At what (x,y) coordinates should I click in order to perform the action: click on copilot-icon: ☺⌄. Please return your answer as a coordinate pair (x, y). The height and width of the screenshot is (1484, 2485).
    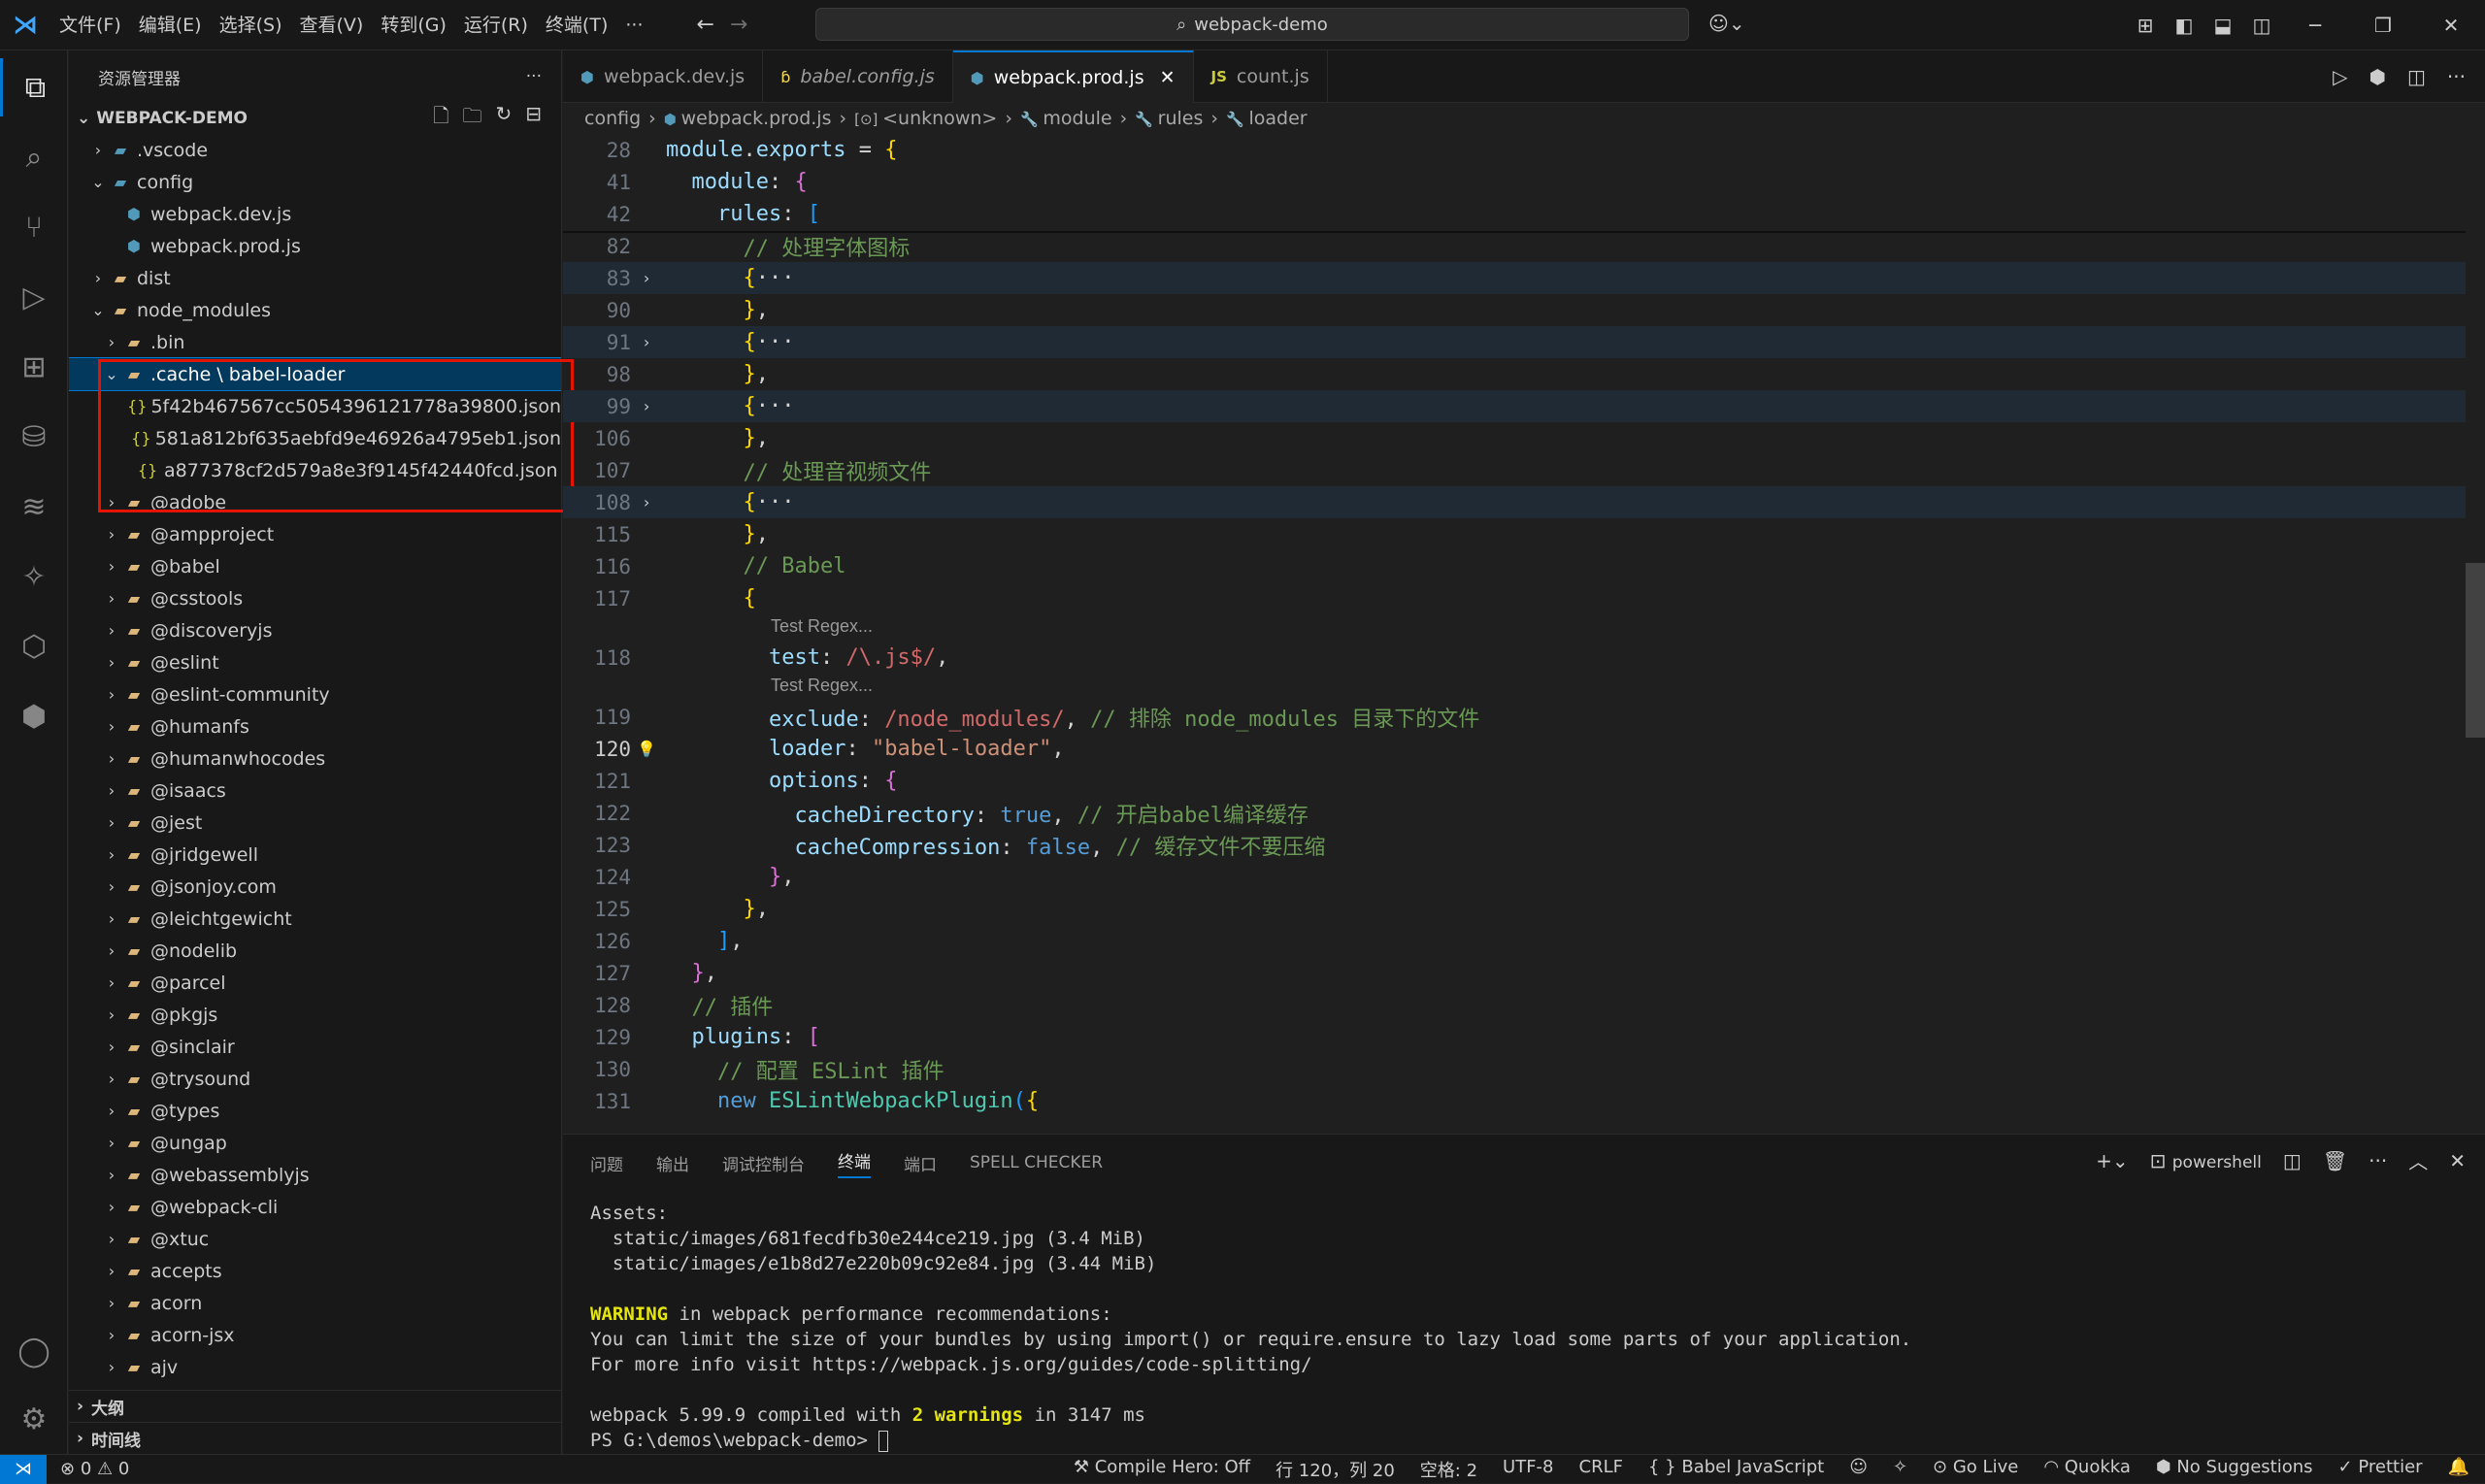
    Looking at the image, I should click on (1726, 23).